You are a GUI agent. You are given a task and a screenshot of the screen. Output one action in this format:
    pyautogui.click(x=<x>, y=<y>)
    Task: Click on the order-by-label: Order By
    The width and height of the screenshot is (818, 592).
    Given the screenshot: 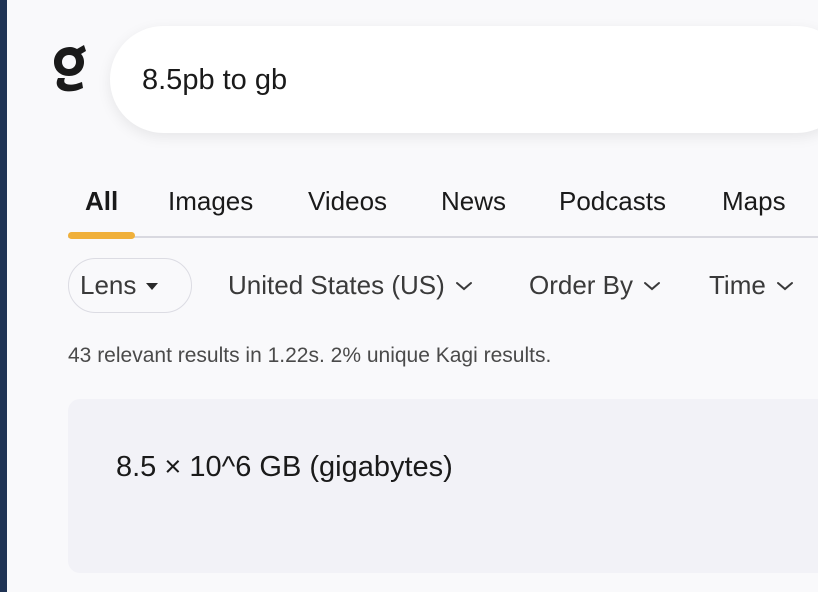 What is the action you would take?
    pyautogui.click(x=581, y=285)
    